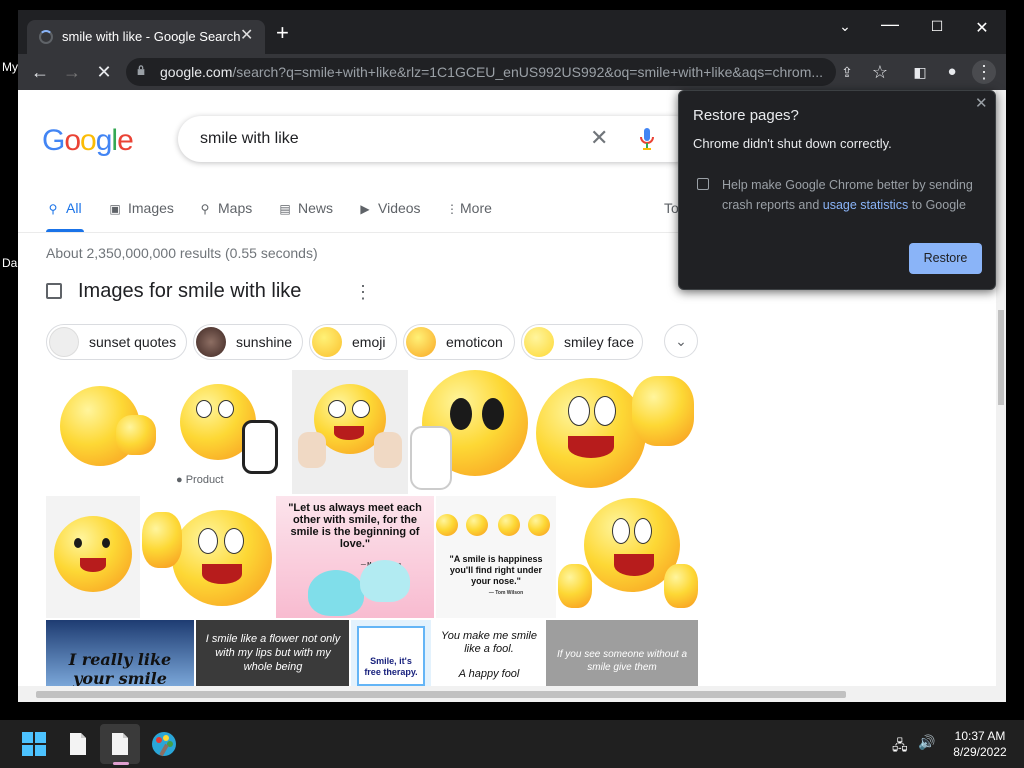 This screenshot has height=768, width=1024. Describe the element at coordinates (363, 292) in the screenshot. I see `more-options-icon: ⋮` at that location.